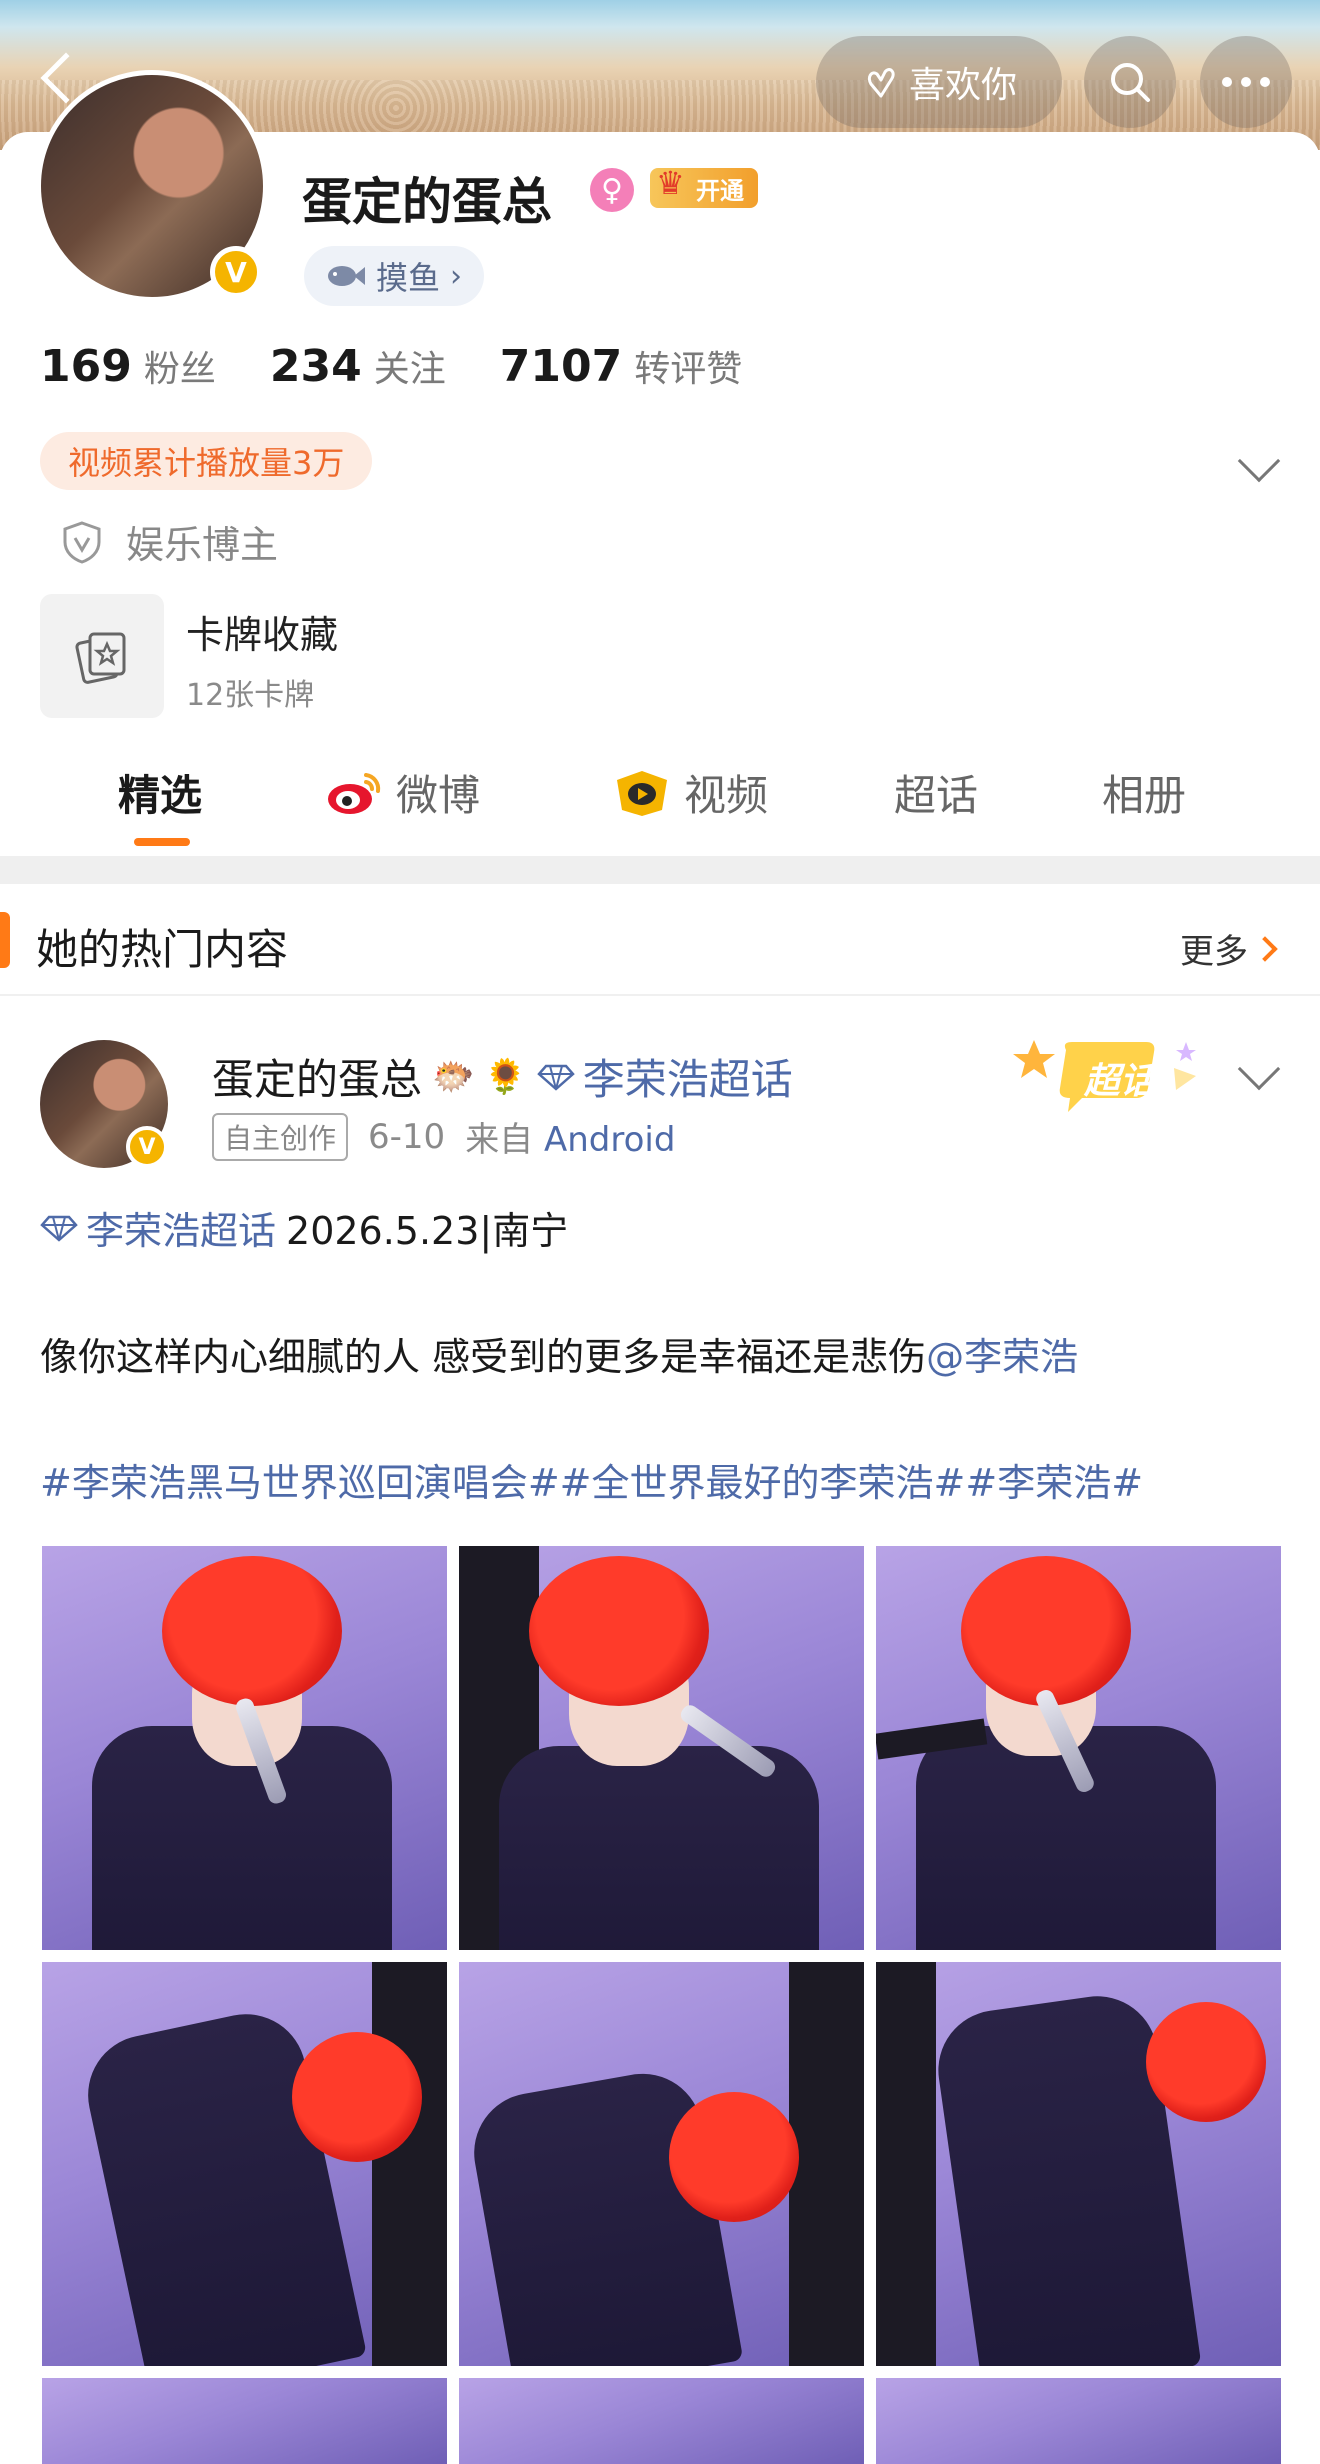 The width and height of the screenshot is (1320, 2464). What do you see at coordinates (317, 1076) in the screenshot?
I see `post-author-name: 蛋定的蛋总` at bounding box center [317, 1076].